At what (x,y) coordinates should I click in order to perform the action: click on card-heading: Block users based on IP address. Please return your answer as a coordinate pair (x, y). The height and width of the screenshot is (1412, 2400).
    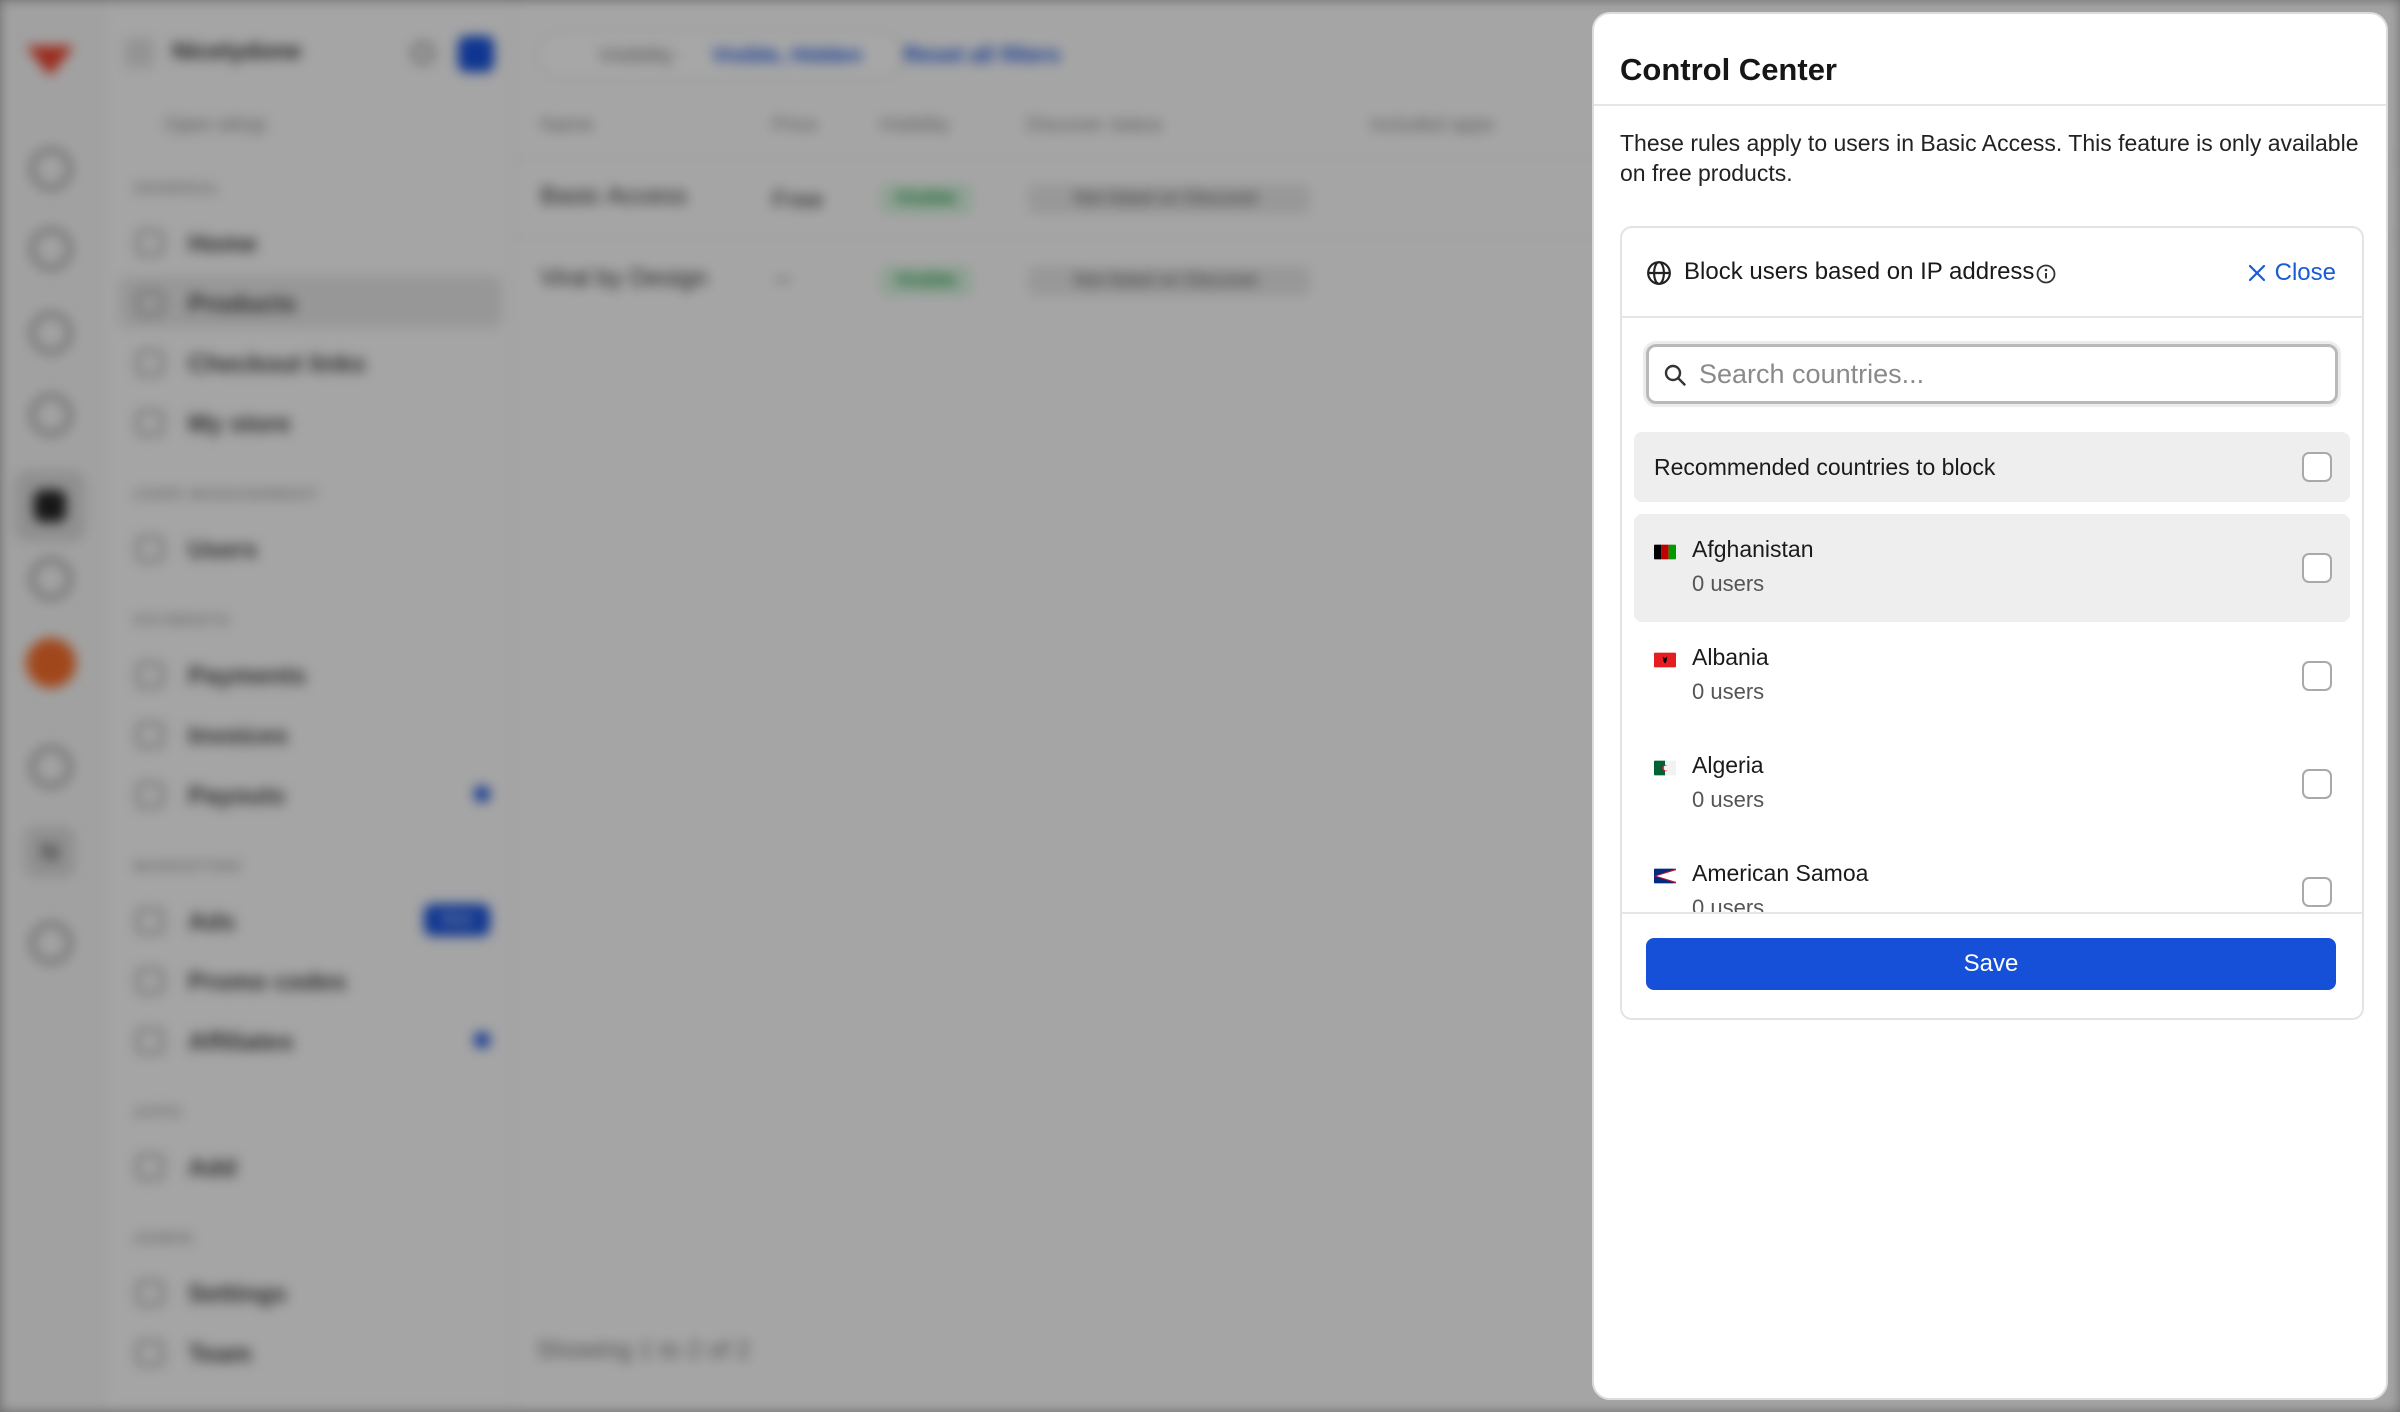
    Looking at the image, I should click on (1859, 271).